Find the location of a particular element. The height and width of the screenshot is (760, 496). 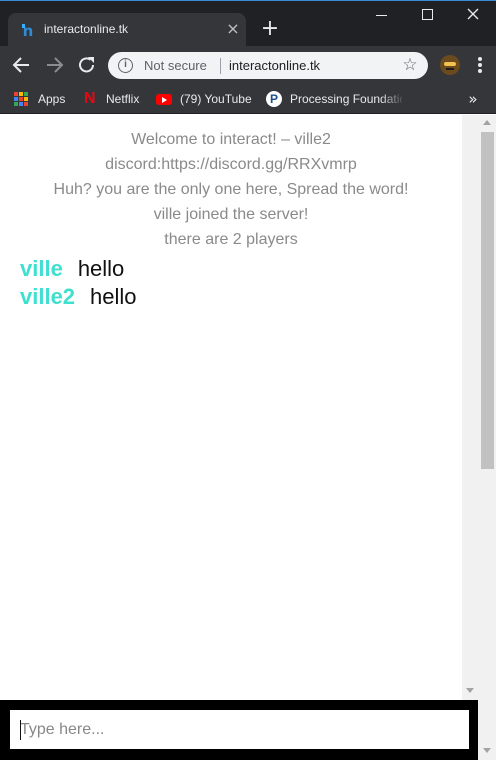

address-divider is located at coordinates (220, 66).